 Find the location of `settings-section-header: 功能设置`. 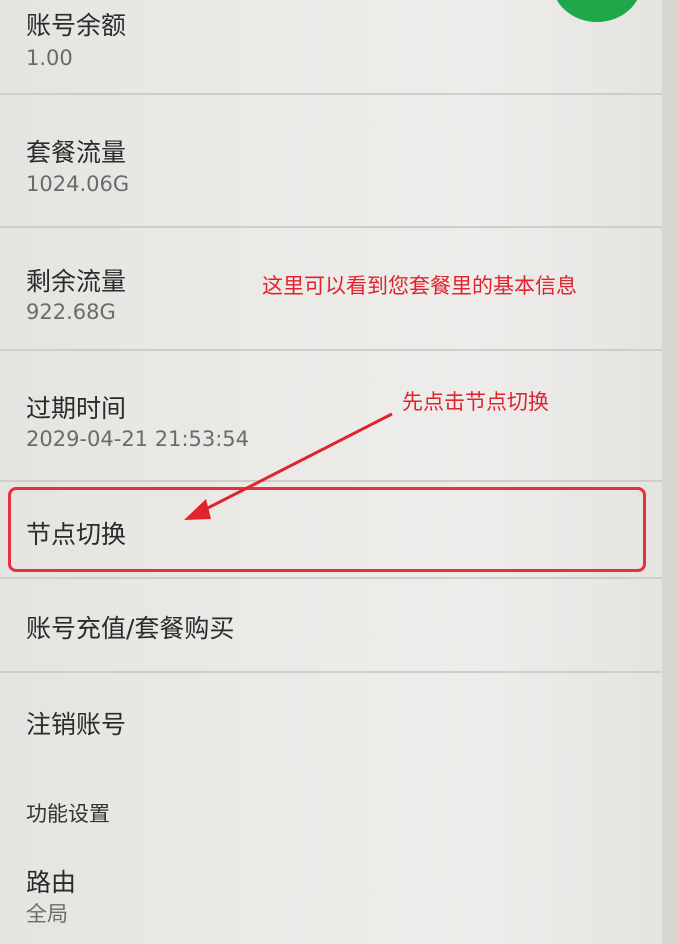

settings-section-header: 功能设置 is located at coordinates (68, 814).